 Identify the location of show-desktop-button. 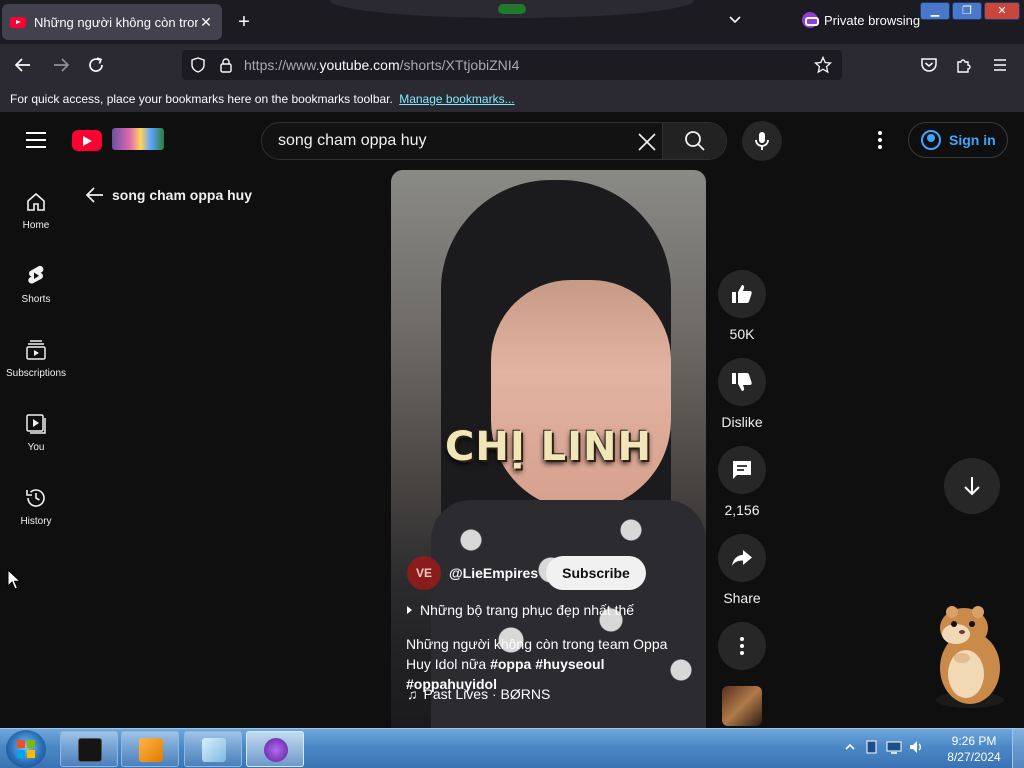
(1018, 748).